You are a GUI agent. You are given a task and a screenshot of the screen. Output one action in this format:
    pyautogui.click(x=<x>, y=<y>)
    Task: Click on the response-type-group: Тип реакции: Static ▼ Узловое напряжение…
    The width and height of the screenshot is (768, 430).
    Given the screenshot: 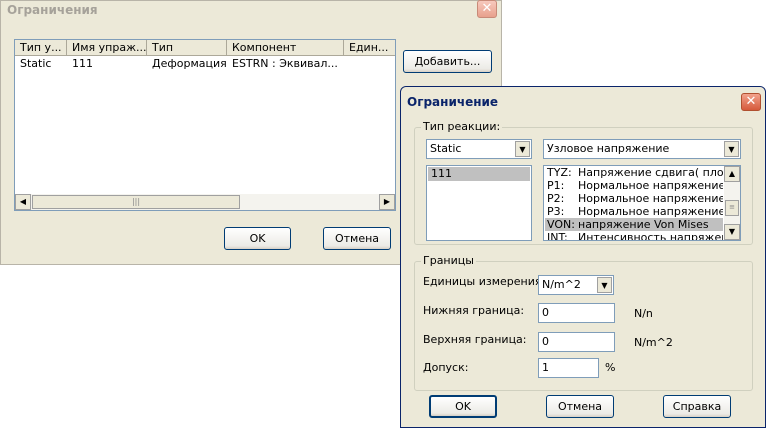 What is the action you would take?
    pyautogui.click(x=583, y=182)
    